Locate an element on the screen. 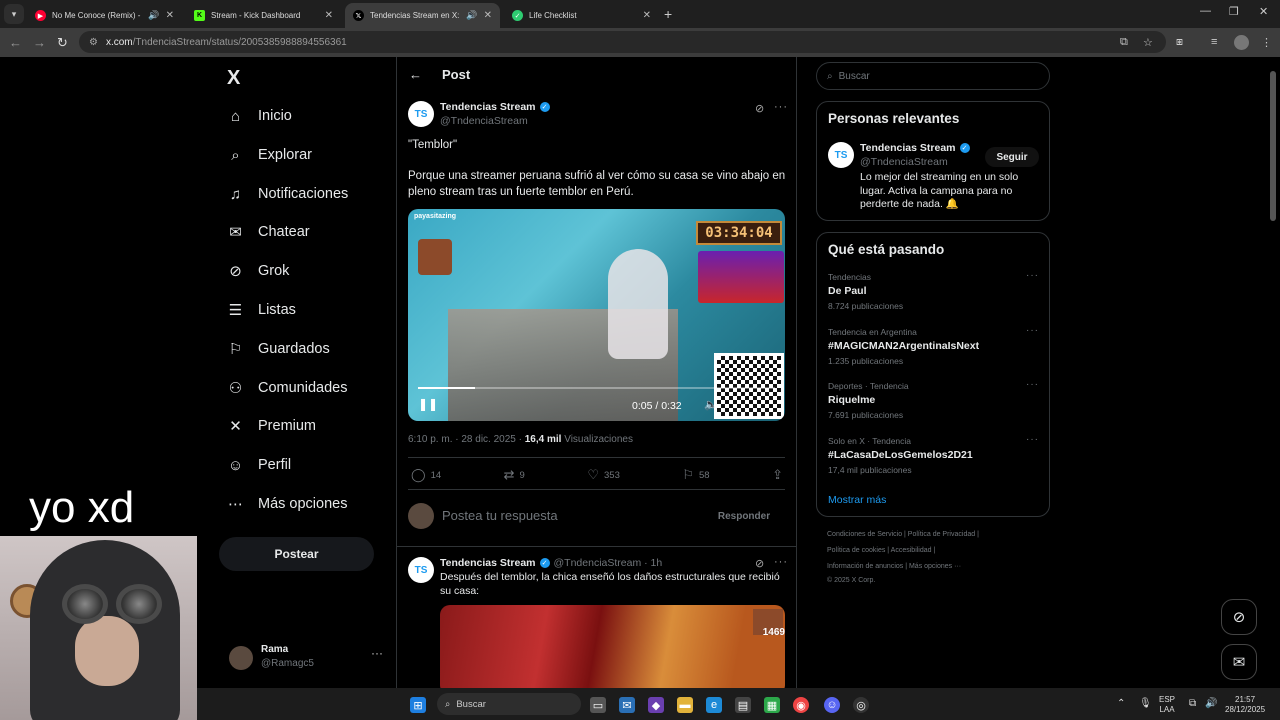  minimize-icon: — is located at coordinates (1205, 11).